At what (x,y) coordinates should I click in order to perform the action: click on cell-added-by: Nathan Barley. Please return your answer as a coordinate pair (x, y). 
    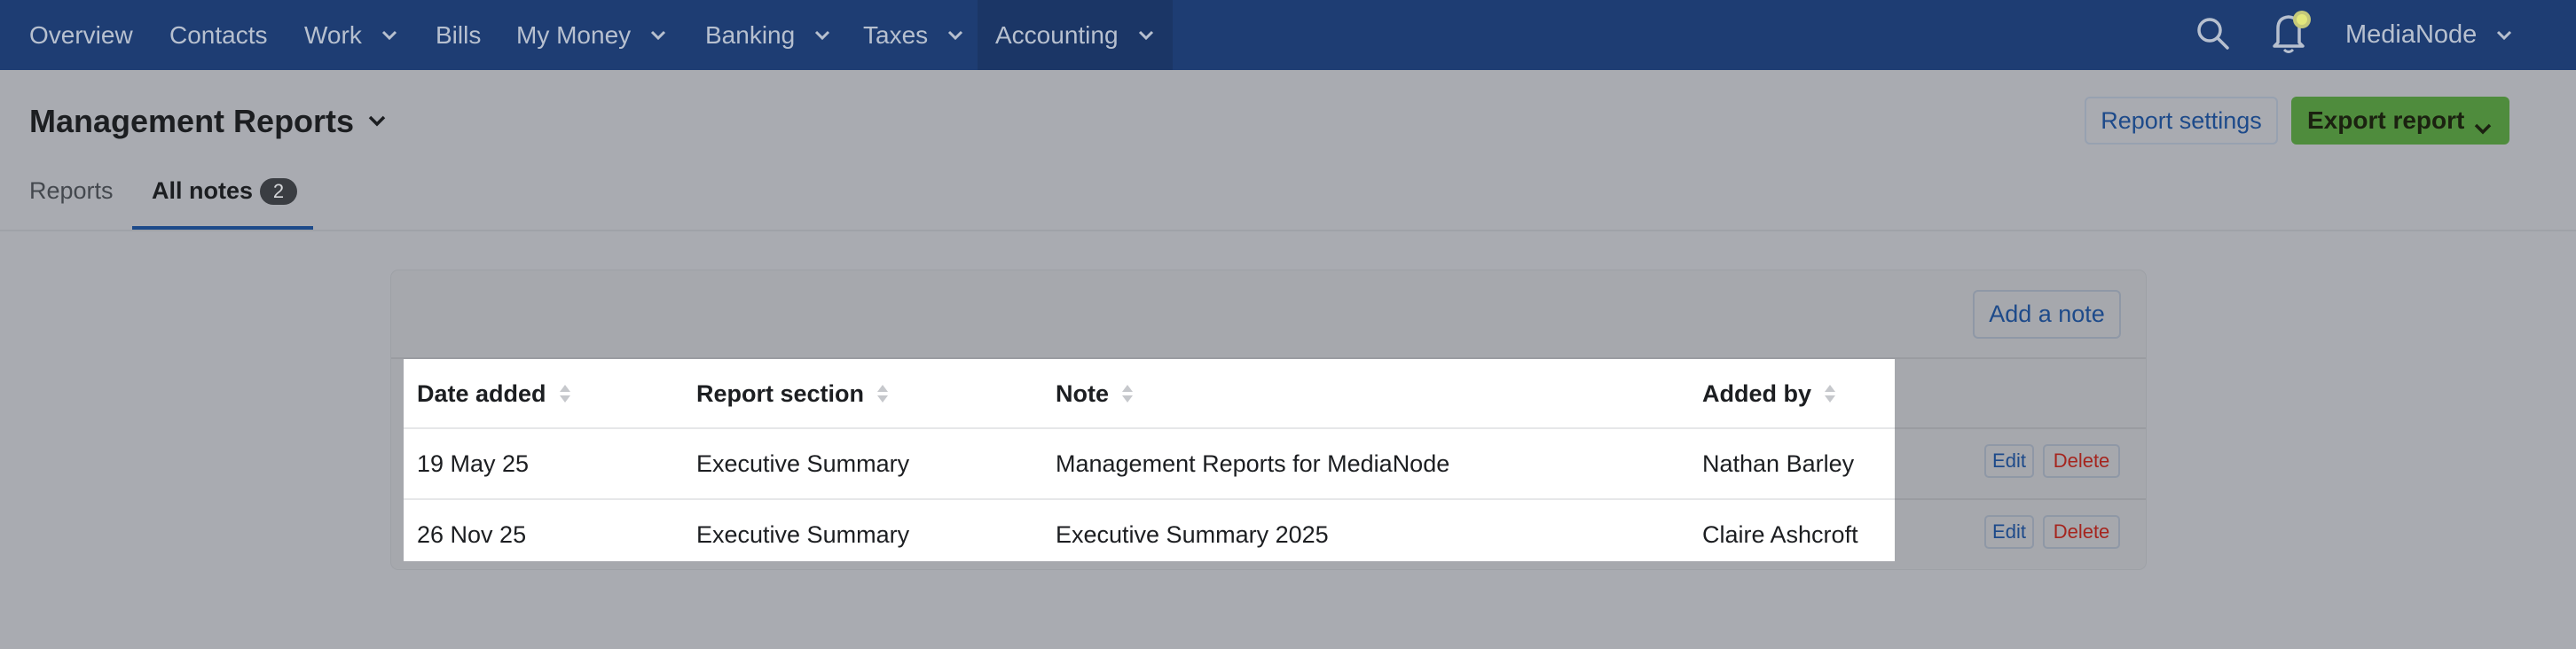
    Looking at the image, I should click on (1778, 463).